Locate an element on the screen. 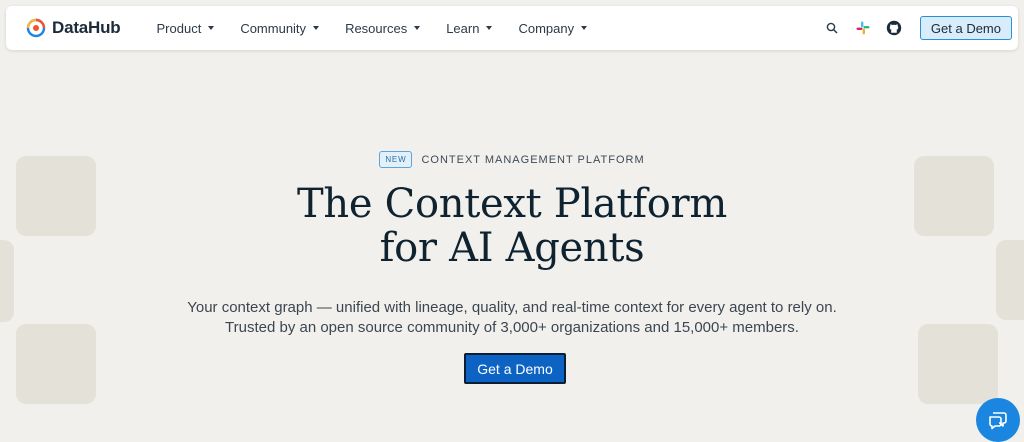 This screenshot has width=1024, height=442. chat-icon is located at coordinates (998, 421).